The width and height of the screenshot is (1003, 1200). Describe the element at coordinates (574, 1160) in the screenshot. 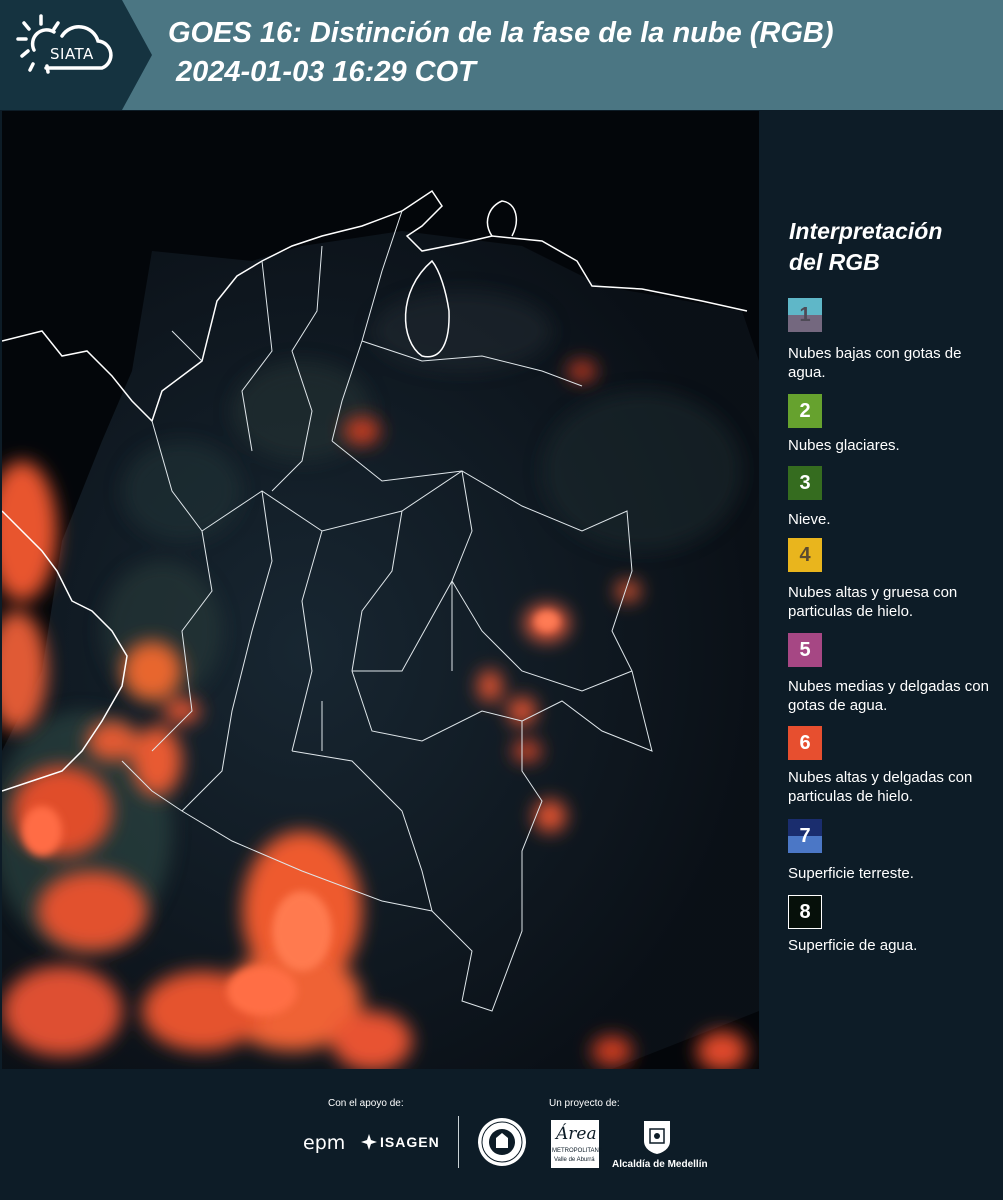

I see `area-logo-sub2: Valle de Aburrá` at that location.